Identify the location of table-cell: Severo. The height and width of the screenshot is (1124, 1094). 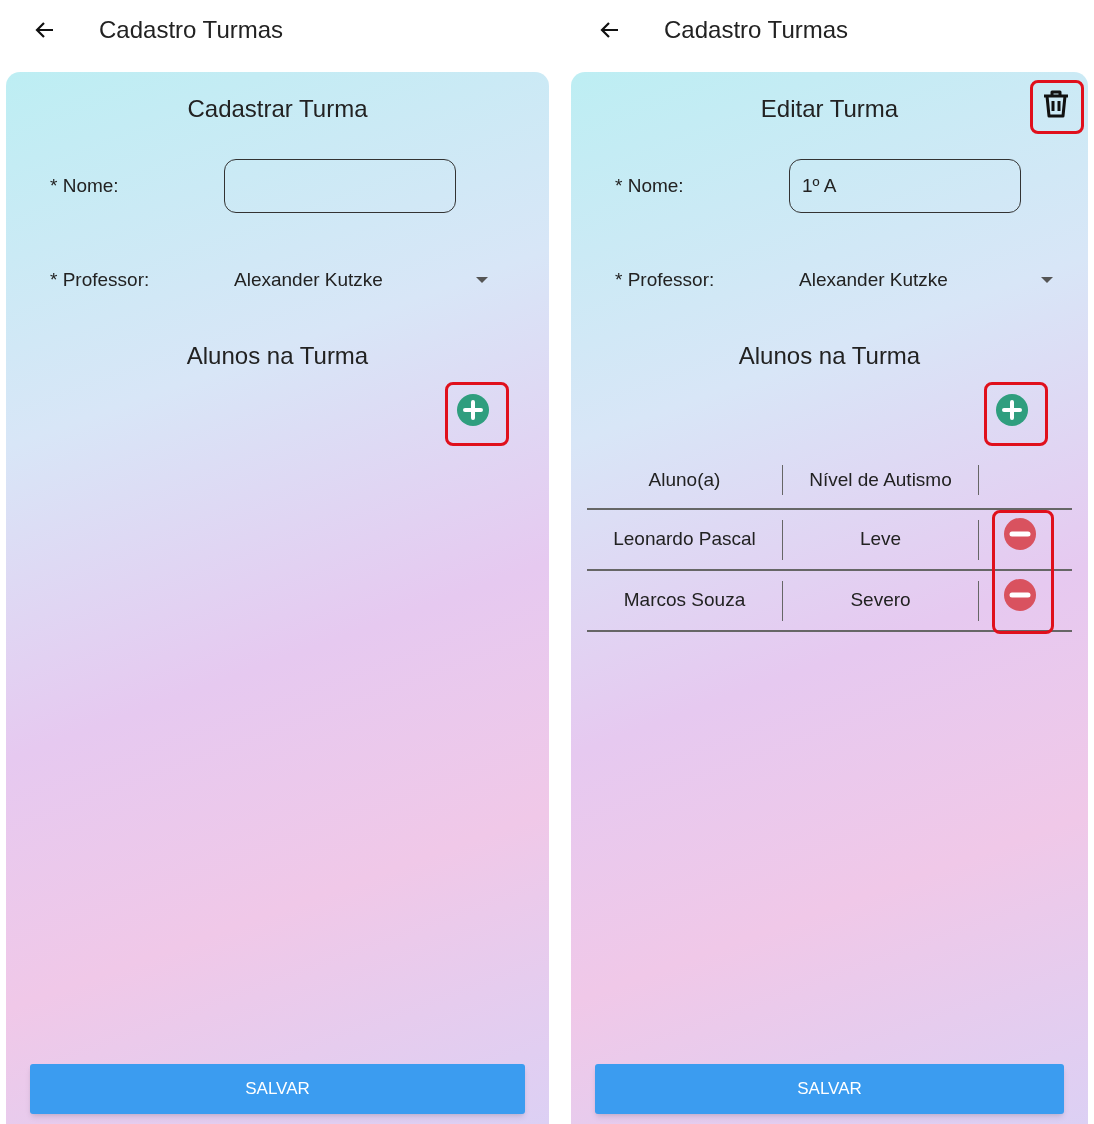
(881, 600).